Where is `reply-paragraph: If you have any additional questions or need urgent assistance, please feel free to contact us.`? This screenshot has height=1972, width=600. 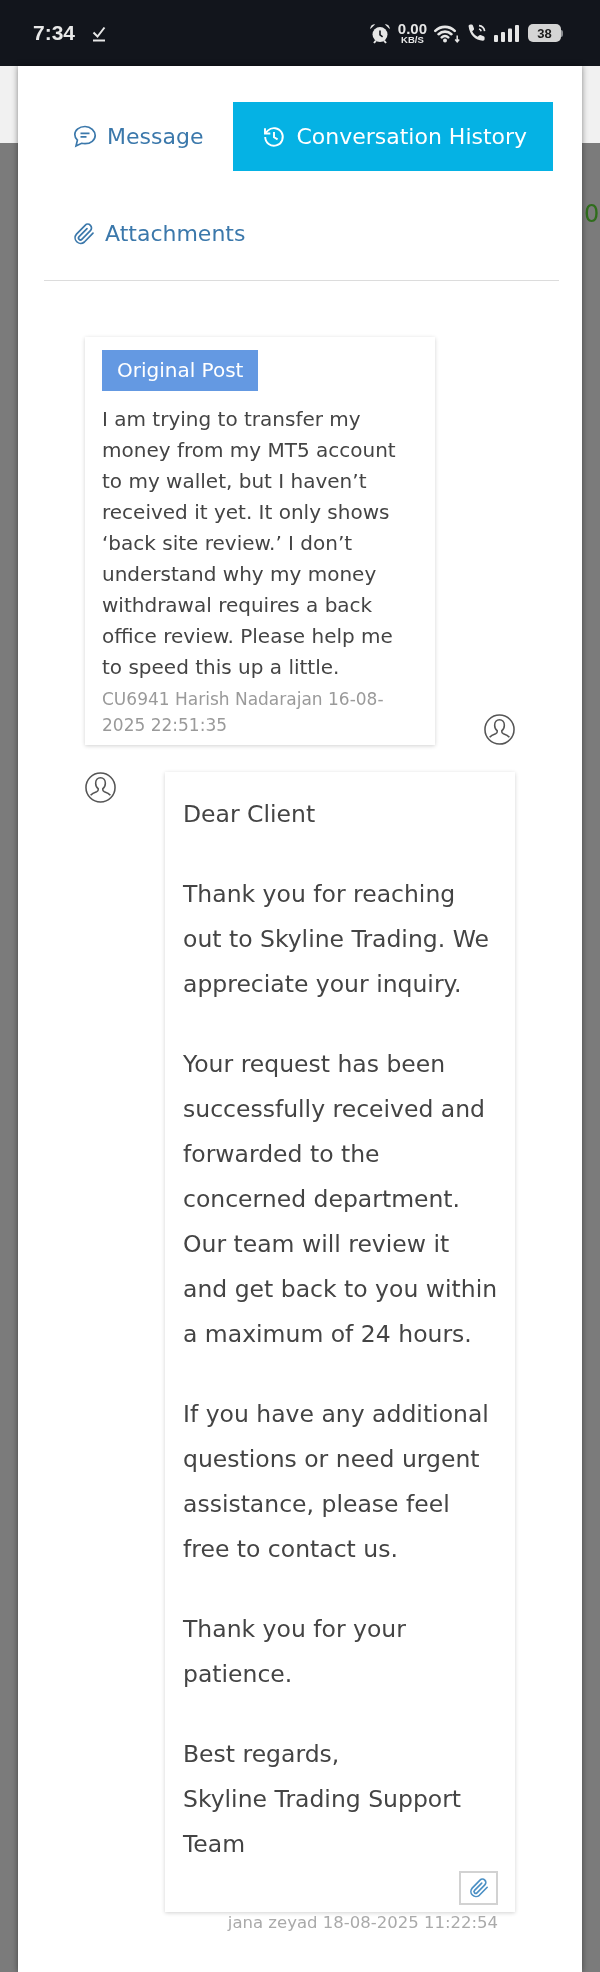 reply-paragraph: If you have any additional questions or need urgent assistance, please feel free to contact us. is located at coordinates (336, 1482).